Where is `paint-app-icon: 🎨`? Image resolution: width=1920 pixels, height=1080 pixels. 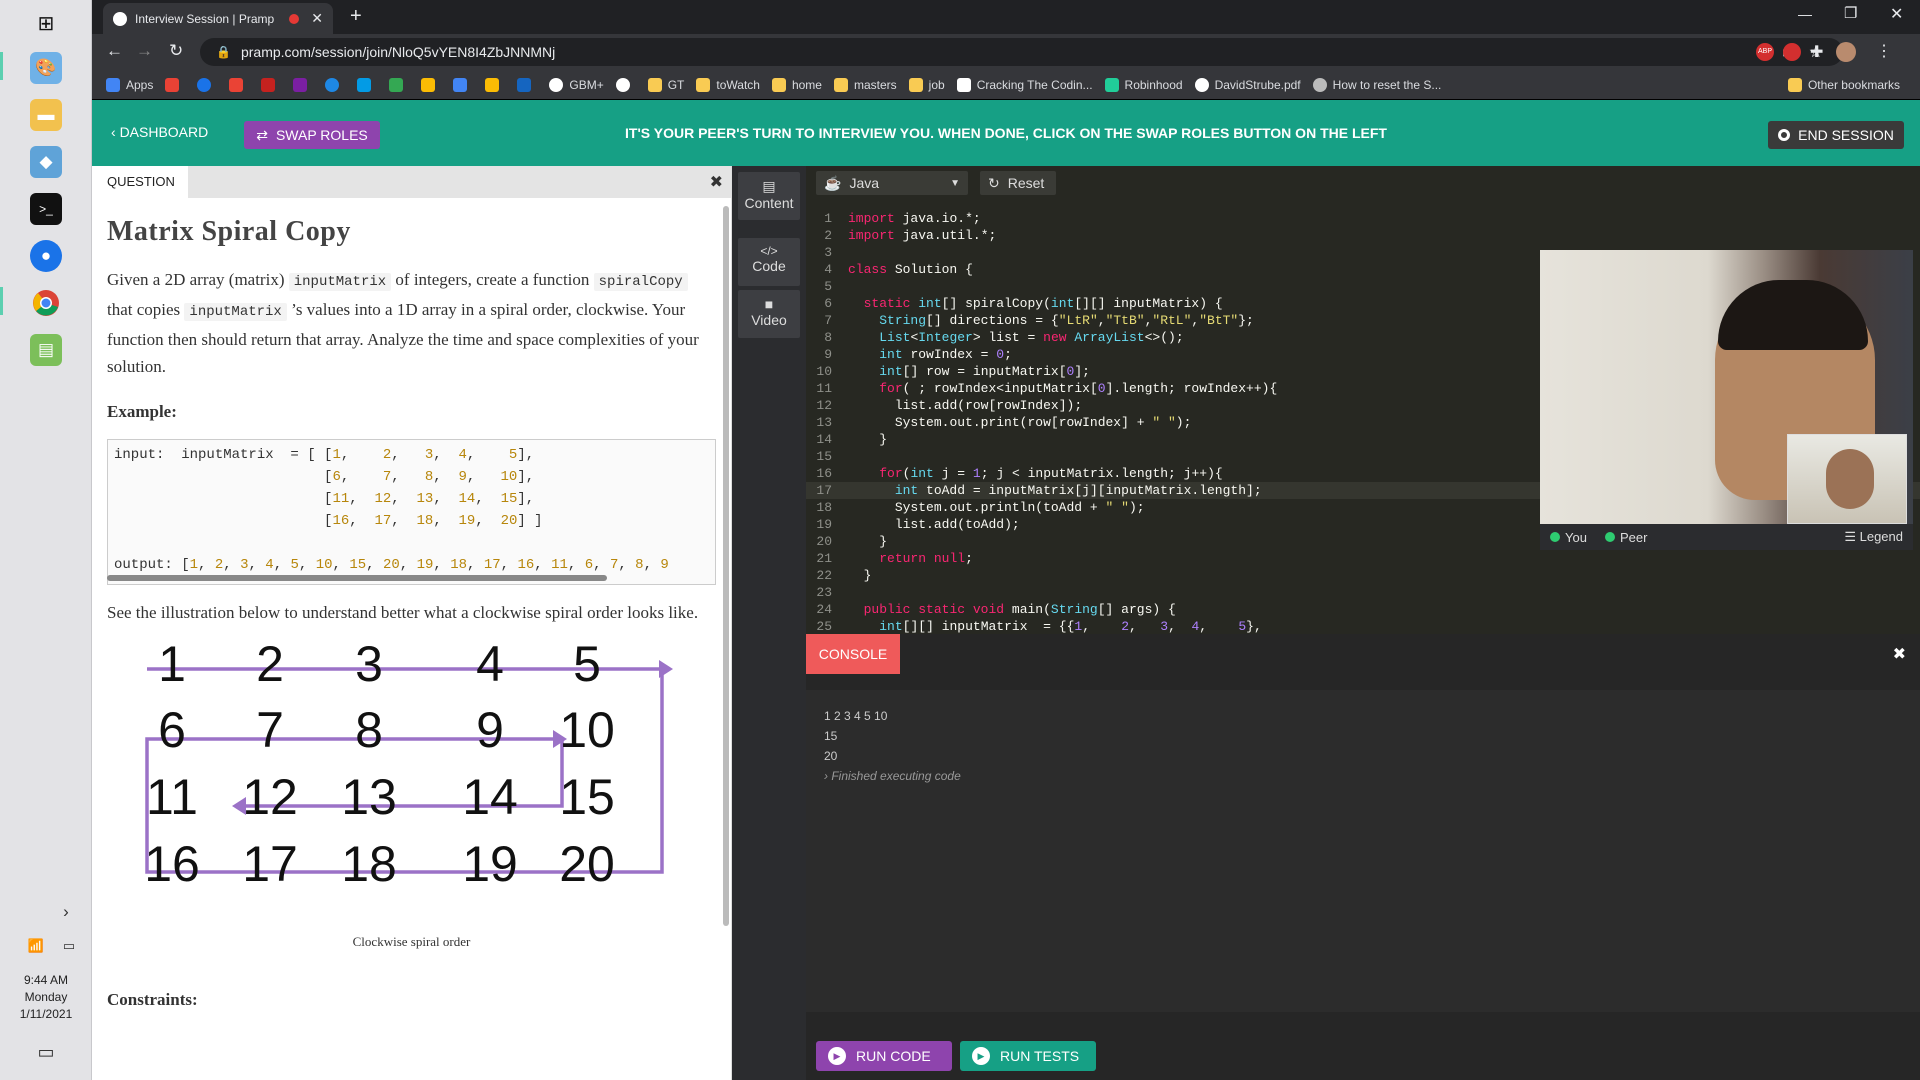 paint-app-icon: 🎨 is located at coordinates (46, 68).